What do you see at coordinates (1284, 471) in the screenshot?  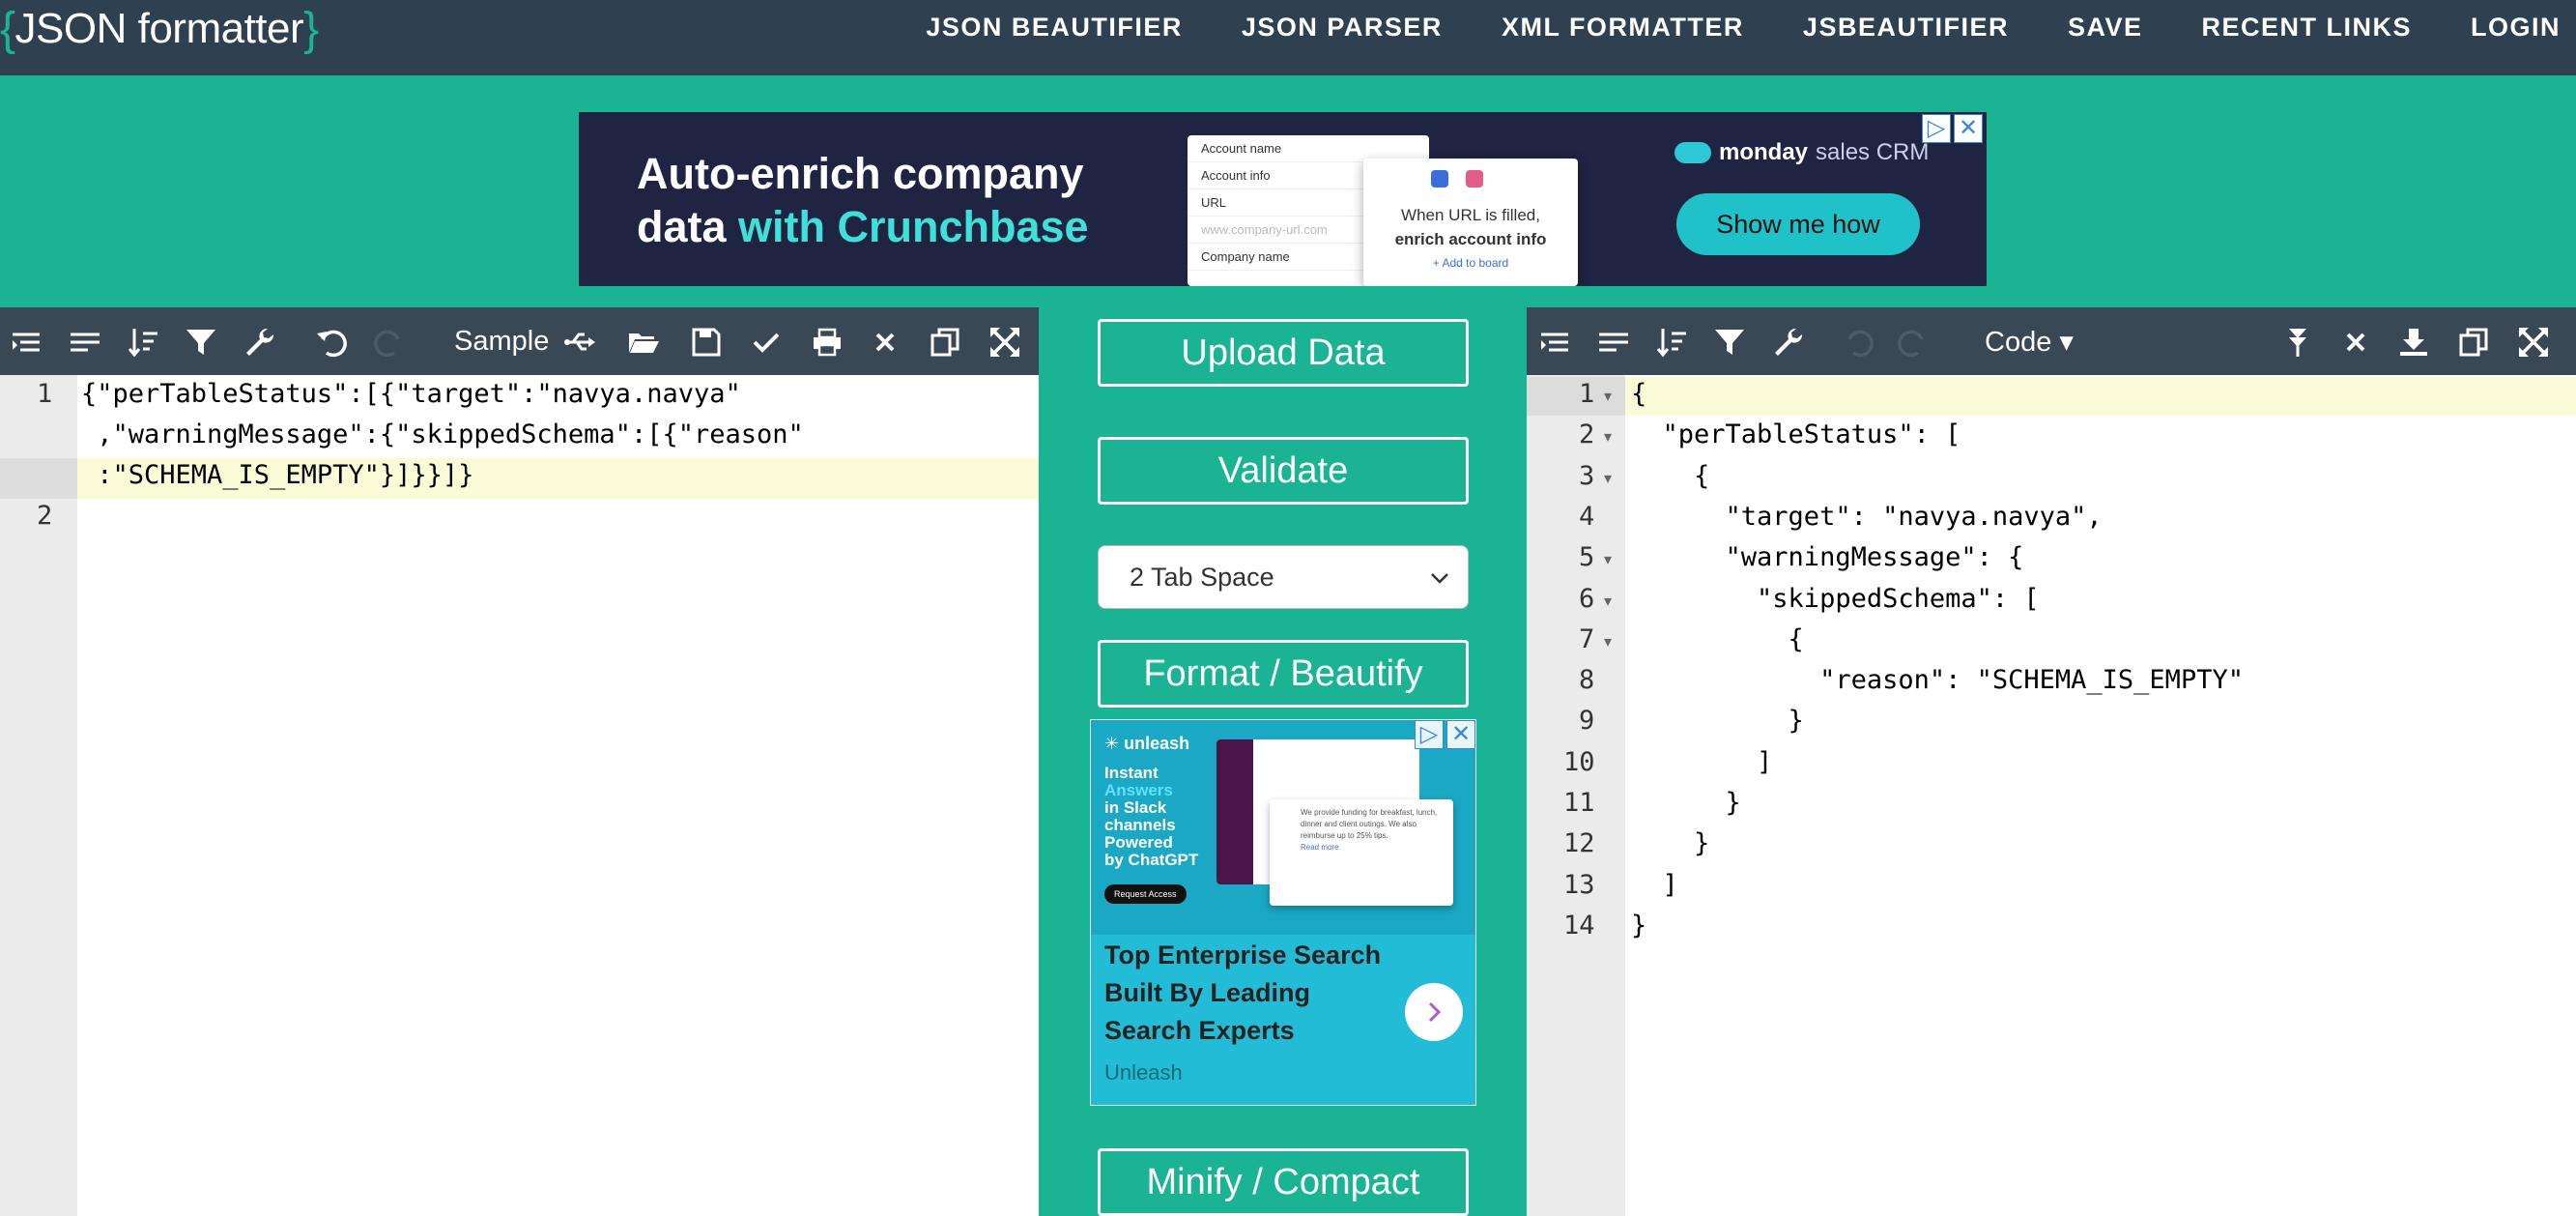 I see `validate-button: Validate` at bounding box center [1284, 471].